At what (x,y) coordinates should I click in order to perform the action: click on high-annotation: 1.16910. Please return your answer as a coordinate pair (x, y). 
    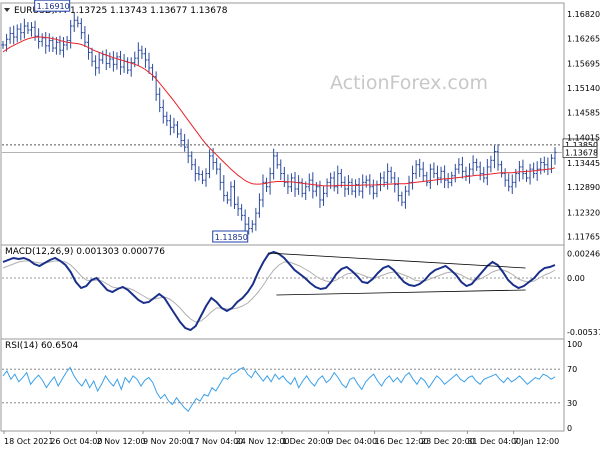
    Looking at the image, I should click on (52, 6).